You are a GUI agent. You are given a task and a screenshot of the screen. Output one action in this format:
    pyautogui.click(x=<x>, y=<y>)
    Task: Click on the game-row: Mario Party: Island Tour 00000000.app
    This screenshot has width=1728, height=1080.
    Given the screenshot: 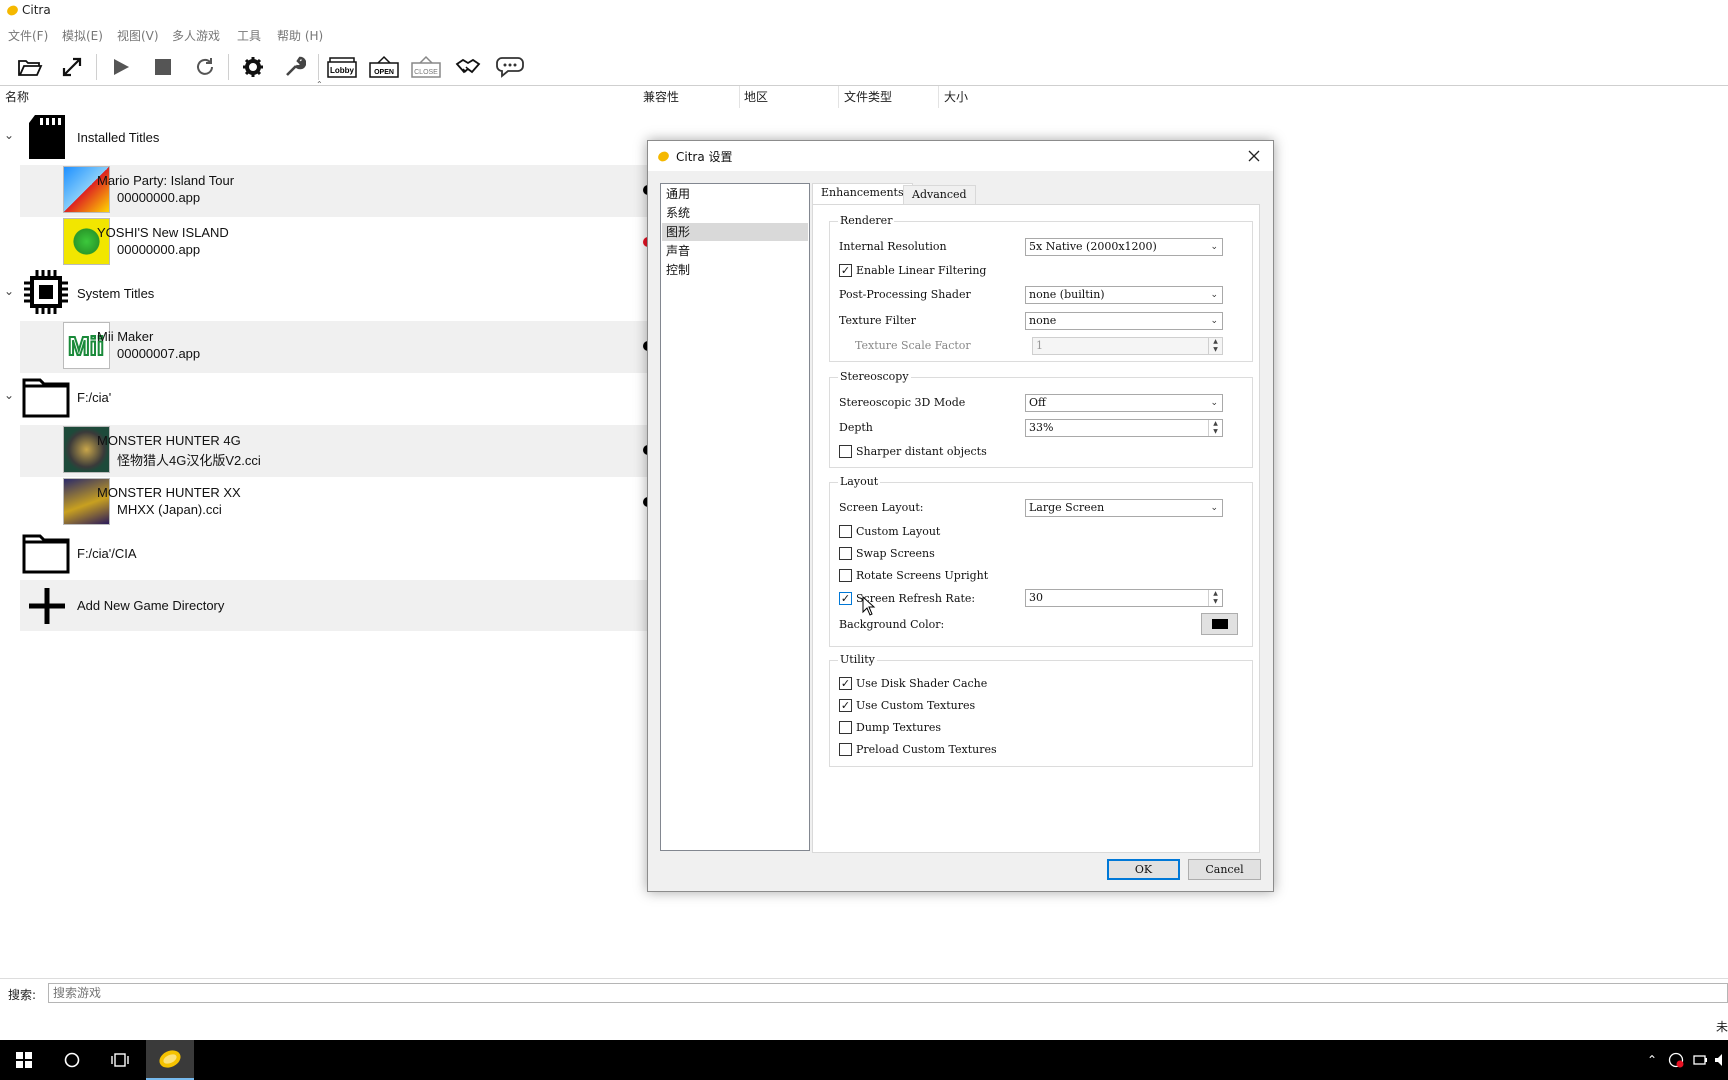 What is the action you would take?
    pyautogui.click(x=335, y=191)
    